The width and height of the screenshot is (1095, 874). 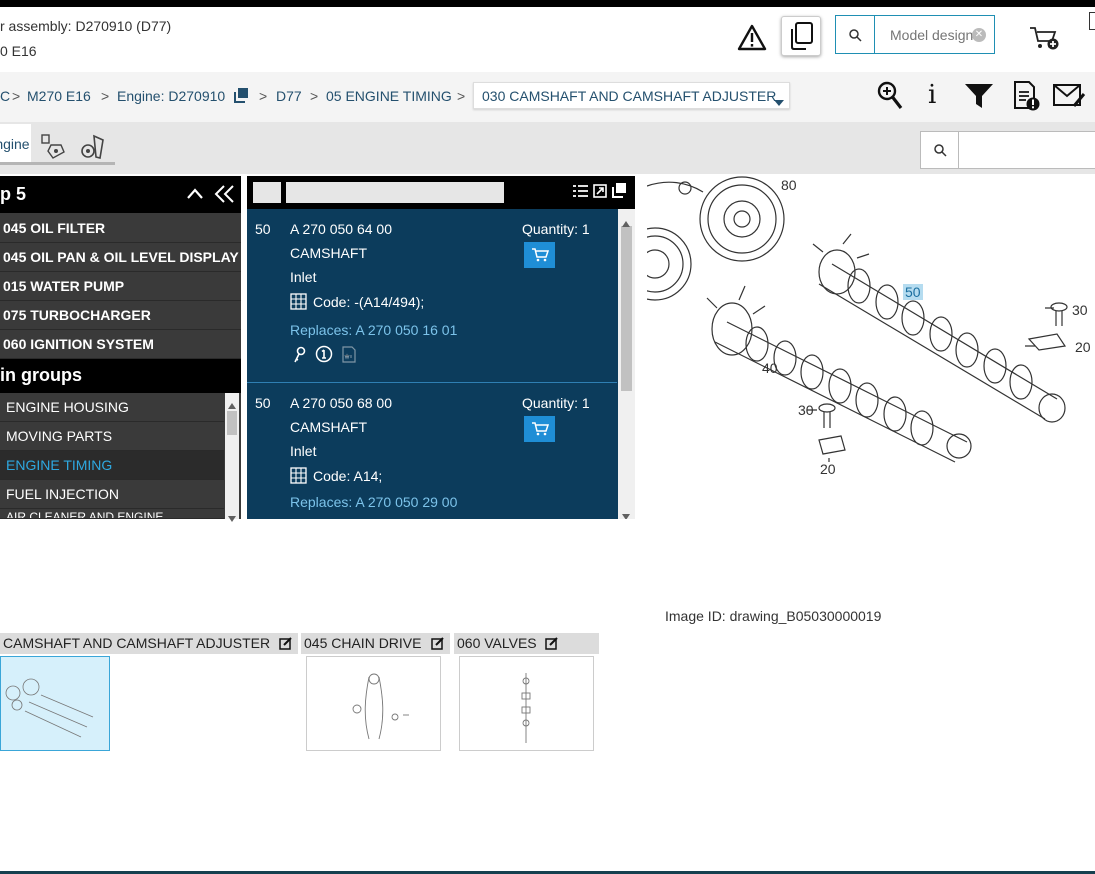 What do you see at coordinates (112, 494) in the screenshot?
I see `group-item: FUEL INJECTION` at bounding box center [112, 494].